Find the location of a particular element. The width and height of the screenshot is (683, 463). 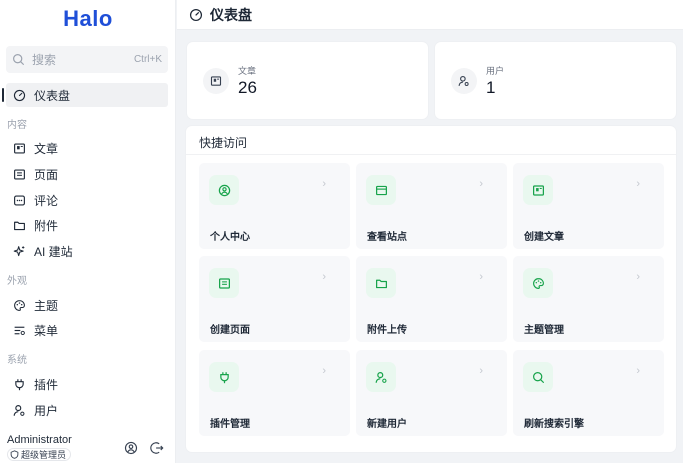

search-input: 搜索 Ctrl+K is located at coordinates (87, 59).